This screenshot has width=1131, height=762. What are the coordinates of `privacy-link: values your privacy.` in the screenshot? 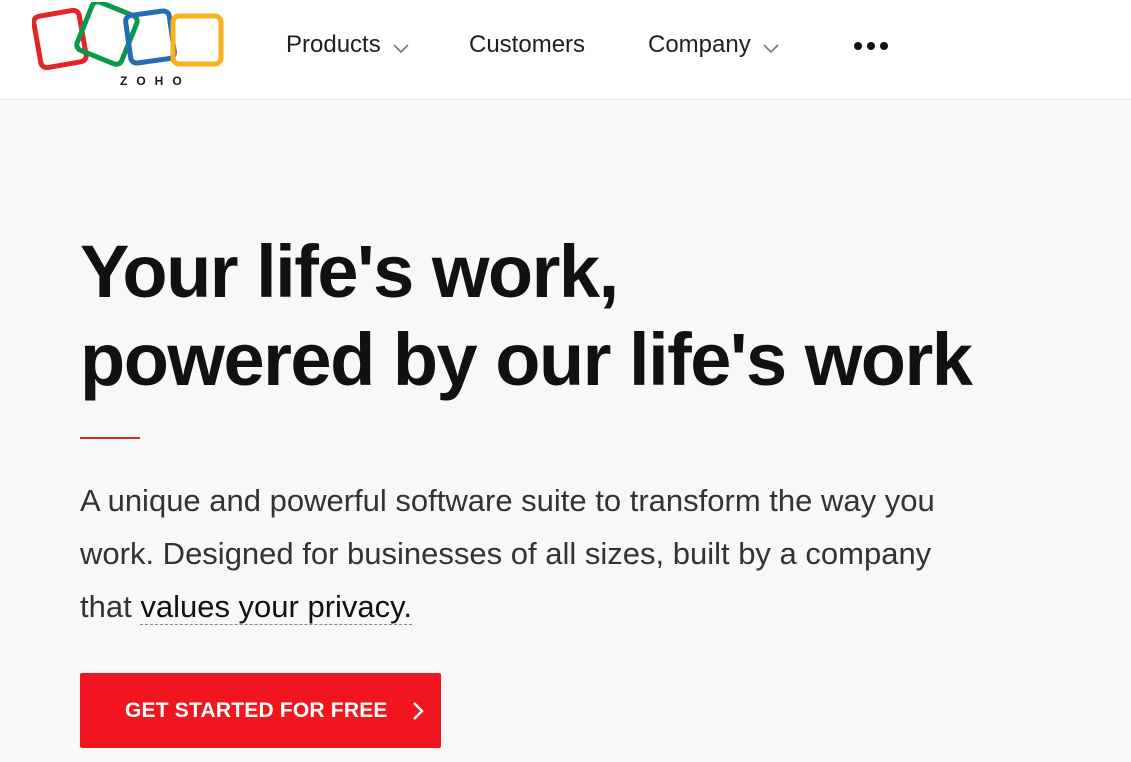 It's located at (276, 607).